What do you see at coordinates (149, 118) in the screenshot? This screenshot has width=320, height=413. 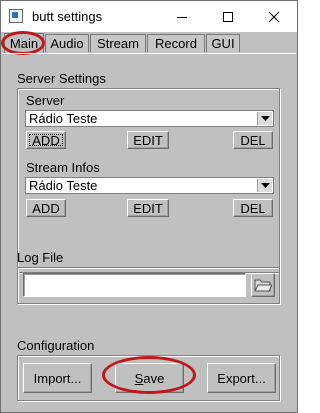 I see `server-select: Rádio Teste` at bounding box center [149, 118].